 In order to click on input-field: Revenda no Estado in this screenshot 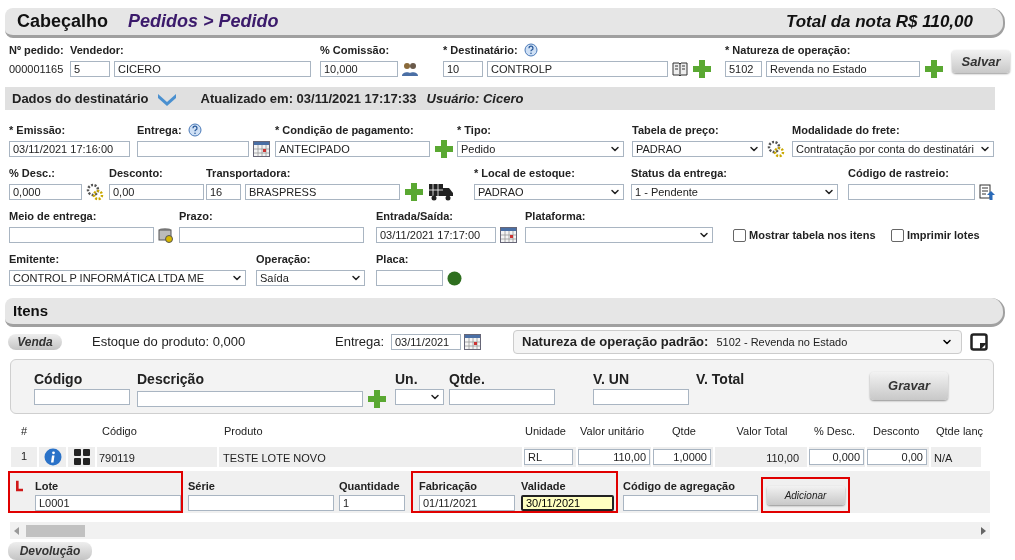, I will do `click(843, 69)`.